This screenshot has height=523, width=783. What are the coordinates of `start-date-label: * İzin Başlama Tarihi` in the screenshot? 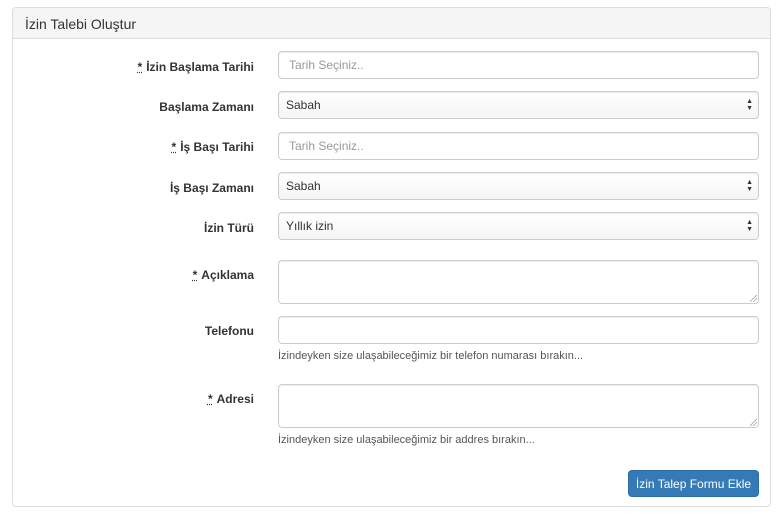 It's located at (195, 67).